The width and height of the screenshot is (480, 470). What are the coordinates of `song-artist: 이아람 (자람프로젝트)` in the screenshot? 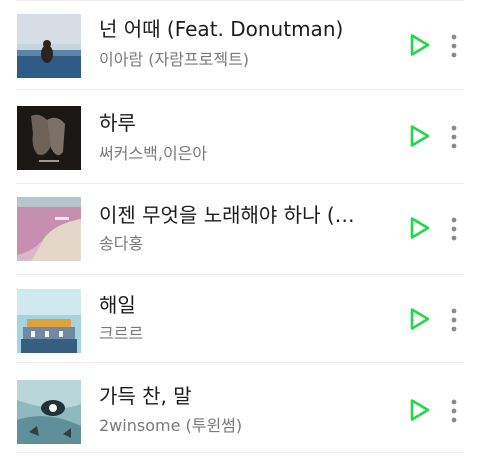 It's located at (174, 59).